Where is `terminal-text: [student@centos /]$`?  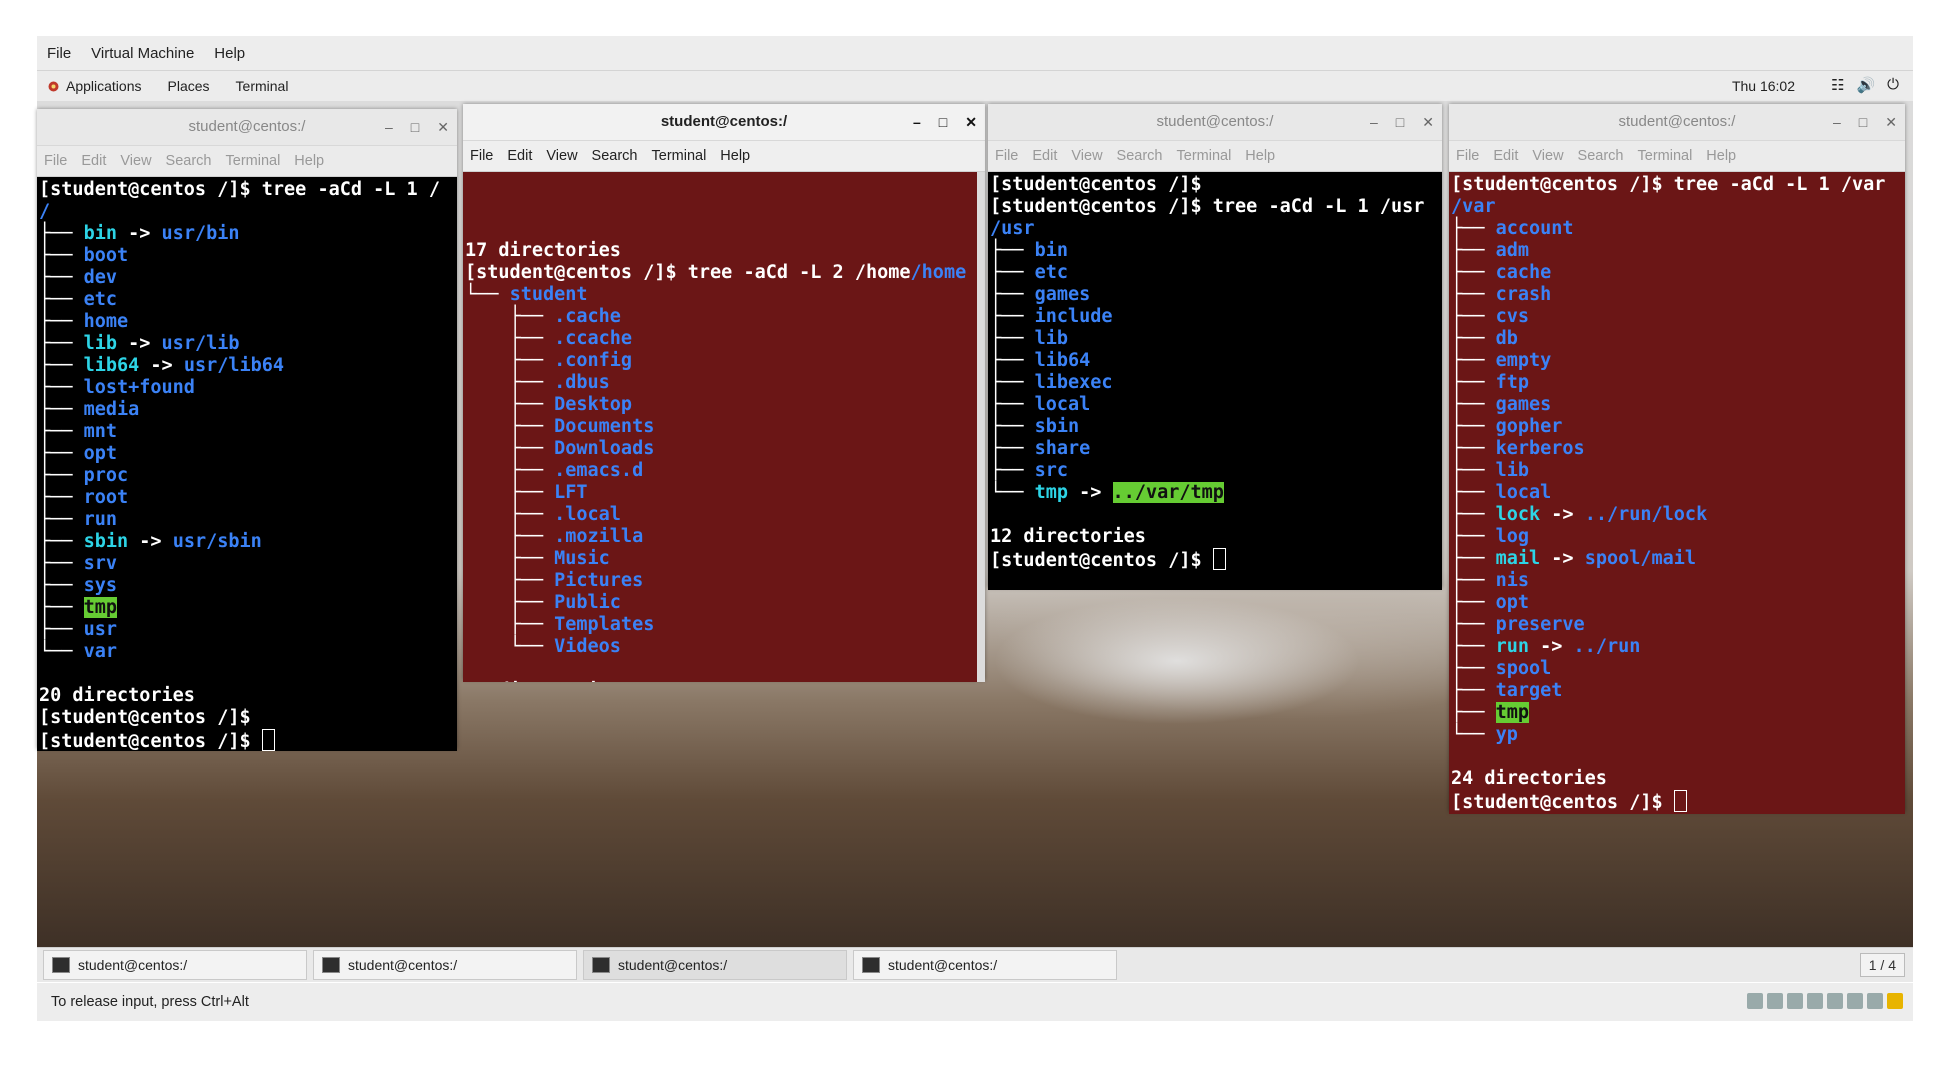 terminal-text: [student@centos /]$ is located at coordinates (1096, 184).